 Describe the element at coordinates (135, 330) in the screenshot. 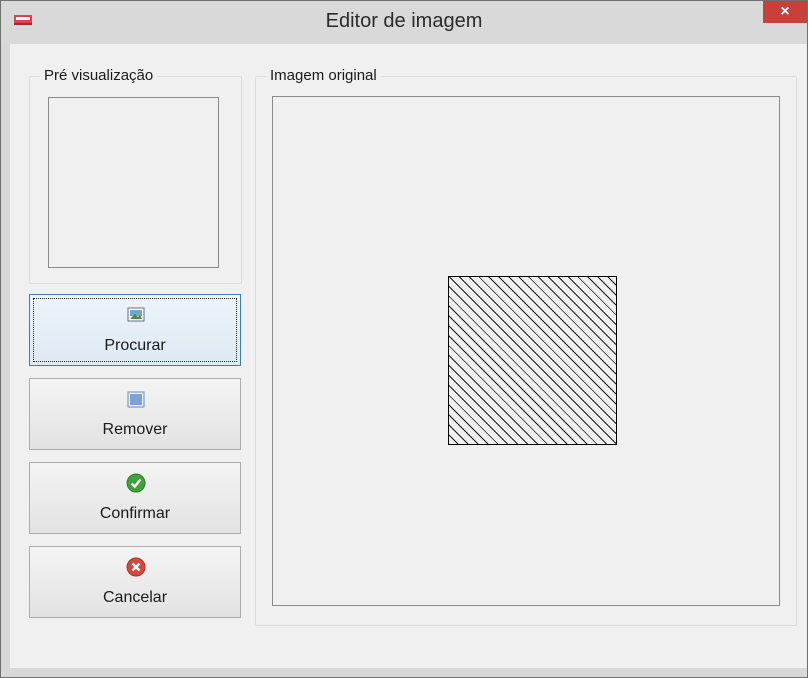

I see `browse-button: Procurar` at that location.